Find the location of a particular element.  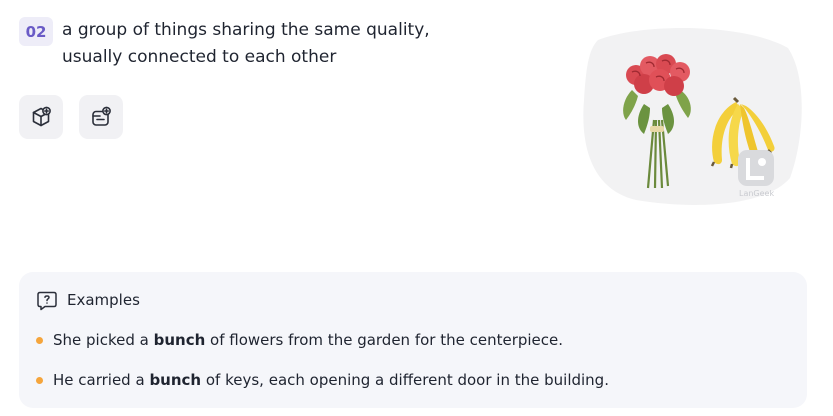

card-add-icon is located at coordinates (101, 116).